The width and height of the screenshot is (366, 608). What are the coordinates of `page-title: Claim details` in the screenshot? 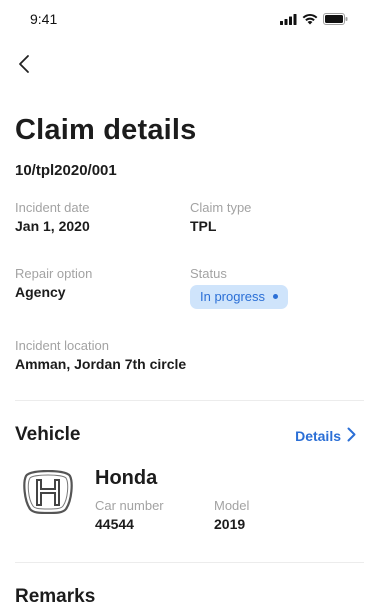 It's located at (106, 130).